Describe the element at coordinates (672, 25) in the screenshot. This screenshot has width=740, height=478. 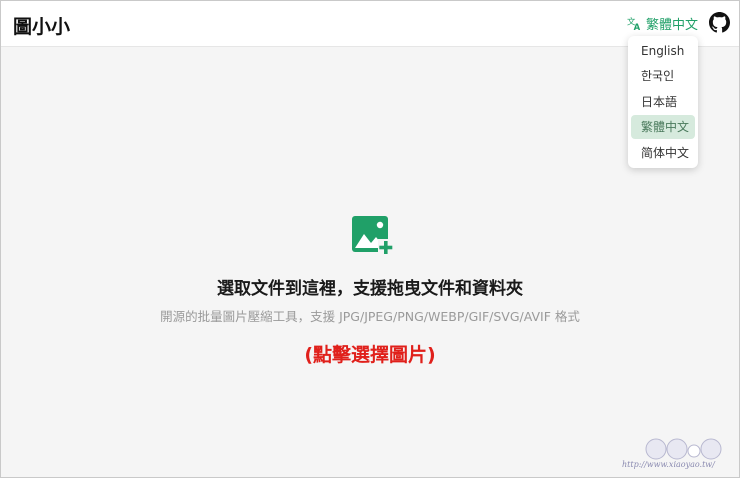
I see `language-current-label: 繁體中文` at that location.